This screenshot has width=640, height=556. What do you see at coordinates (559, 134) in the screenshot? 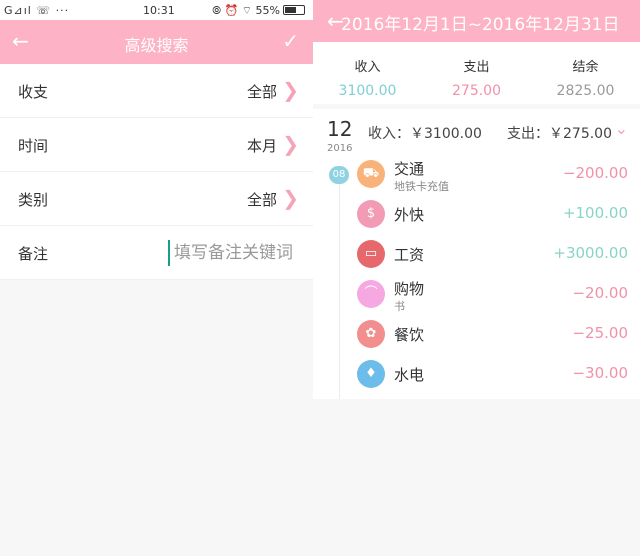
I see `month-expense: 支出：￥275.00` at bounding box center [559, 134].